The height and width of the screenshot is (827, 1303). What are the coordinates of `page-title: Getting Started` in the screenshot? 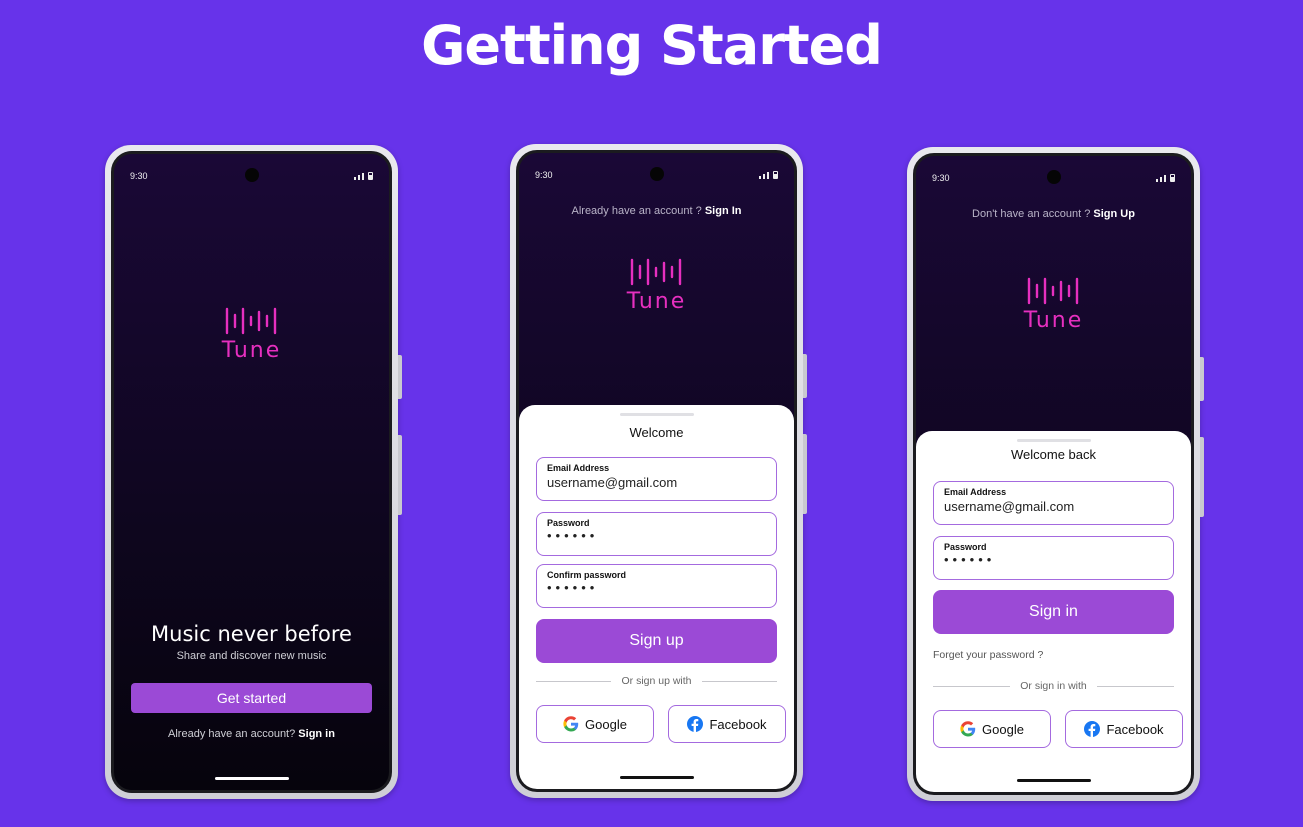 It's located at (652, 45).